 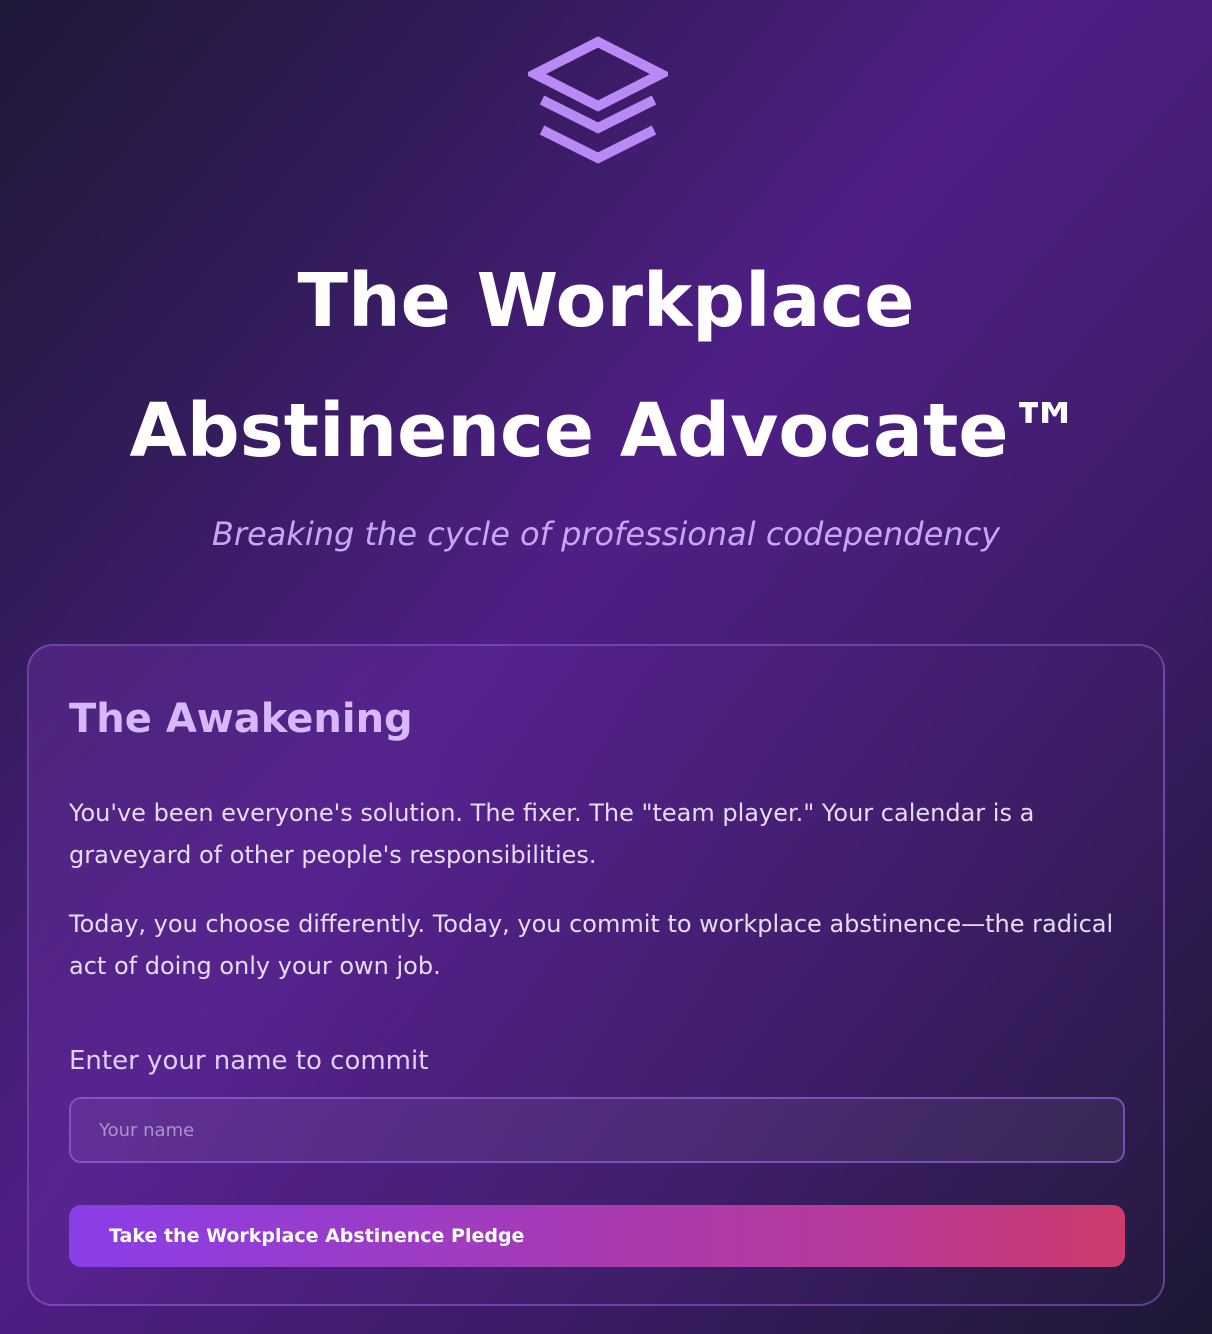 I want to click on name-field-label: Enter your name to commit, so click(x=249, y=1061).